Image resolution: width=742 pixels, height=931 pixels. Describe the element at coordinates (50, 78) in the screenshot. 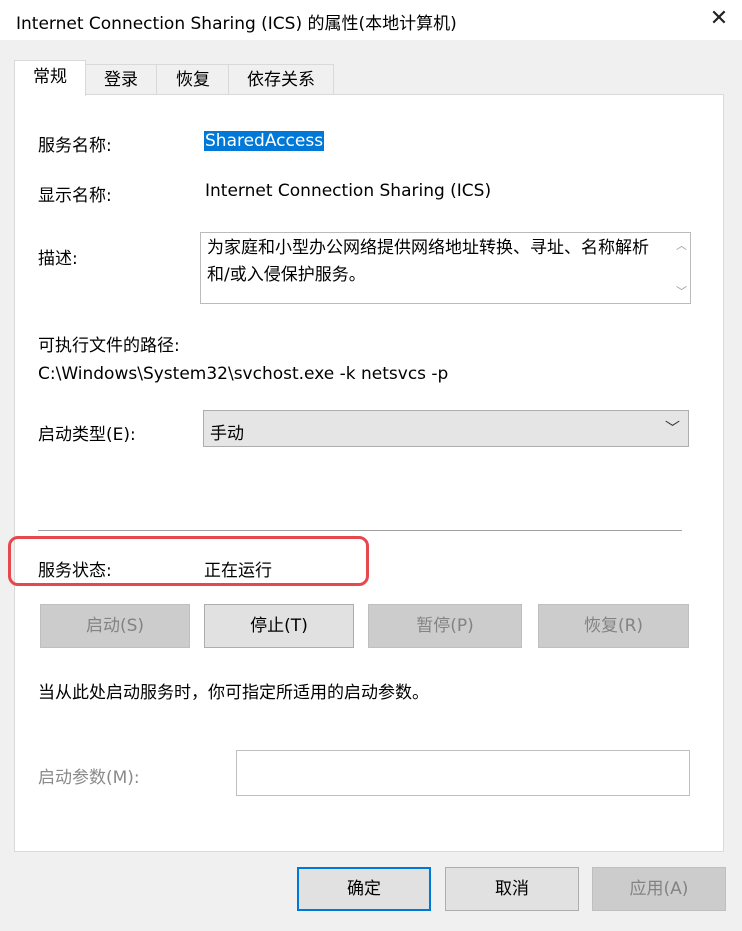

I see `tab-general: 常规` at that location.